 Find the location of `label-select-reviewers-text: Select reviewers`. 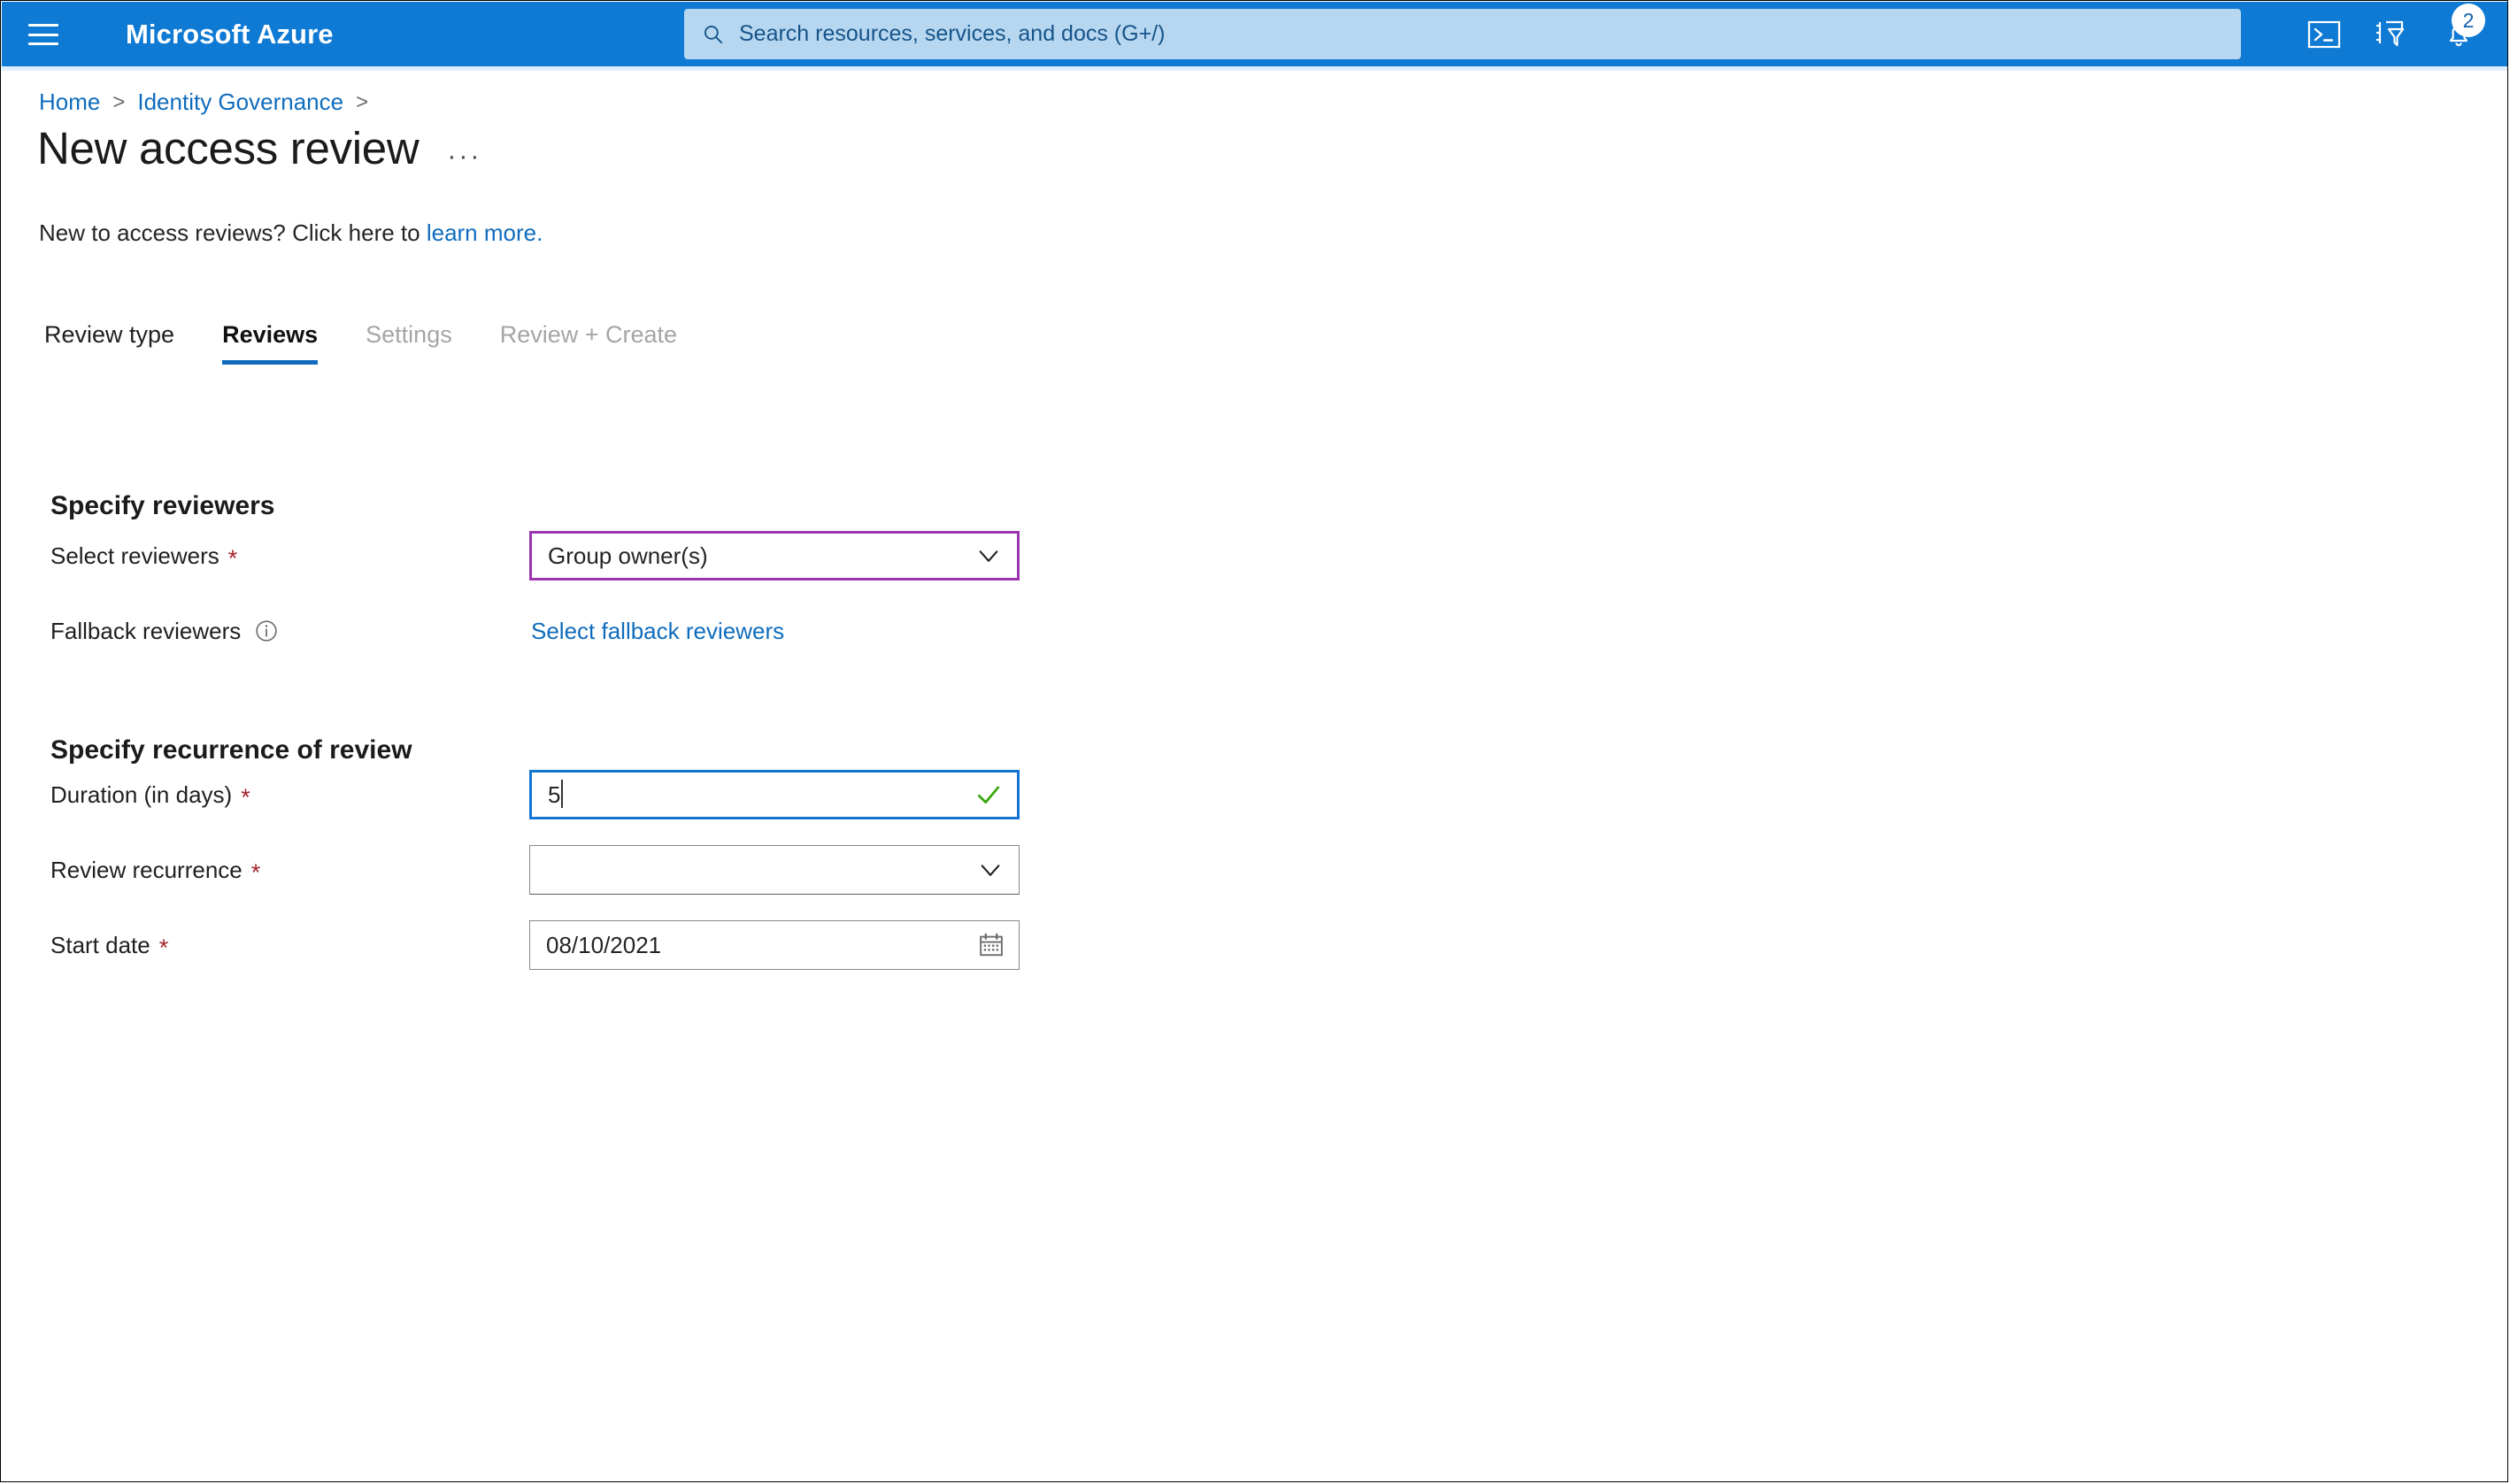

label-select-reviewers-text: Select reviewers is located at coordinates (134, 555).